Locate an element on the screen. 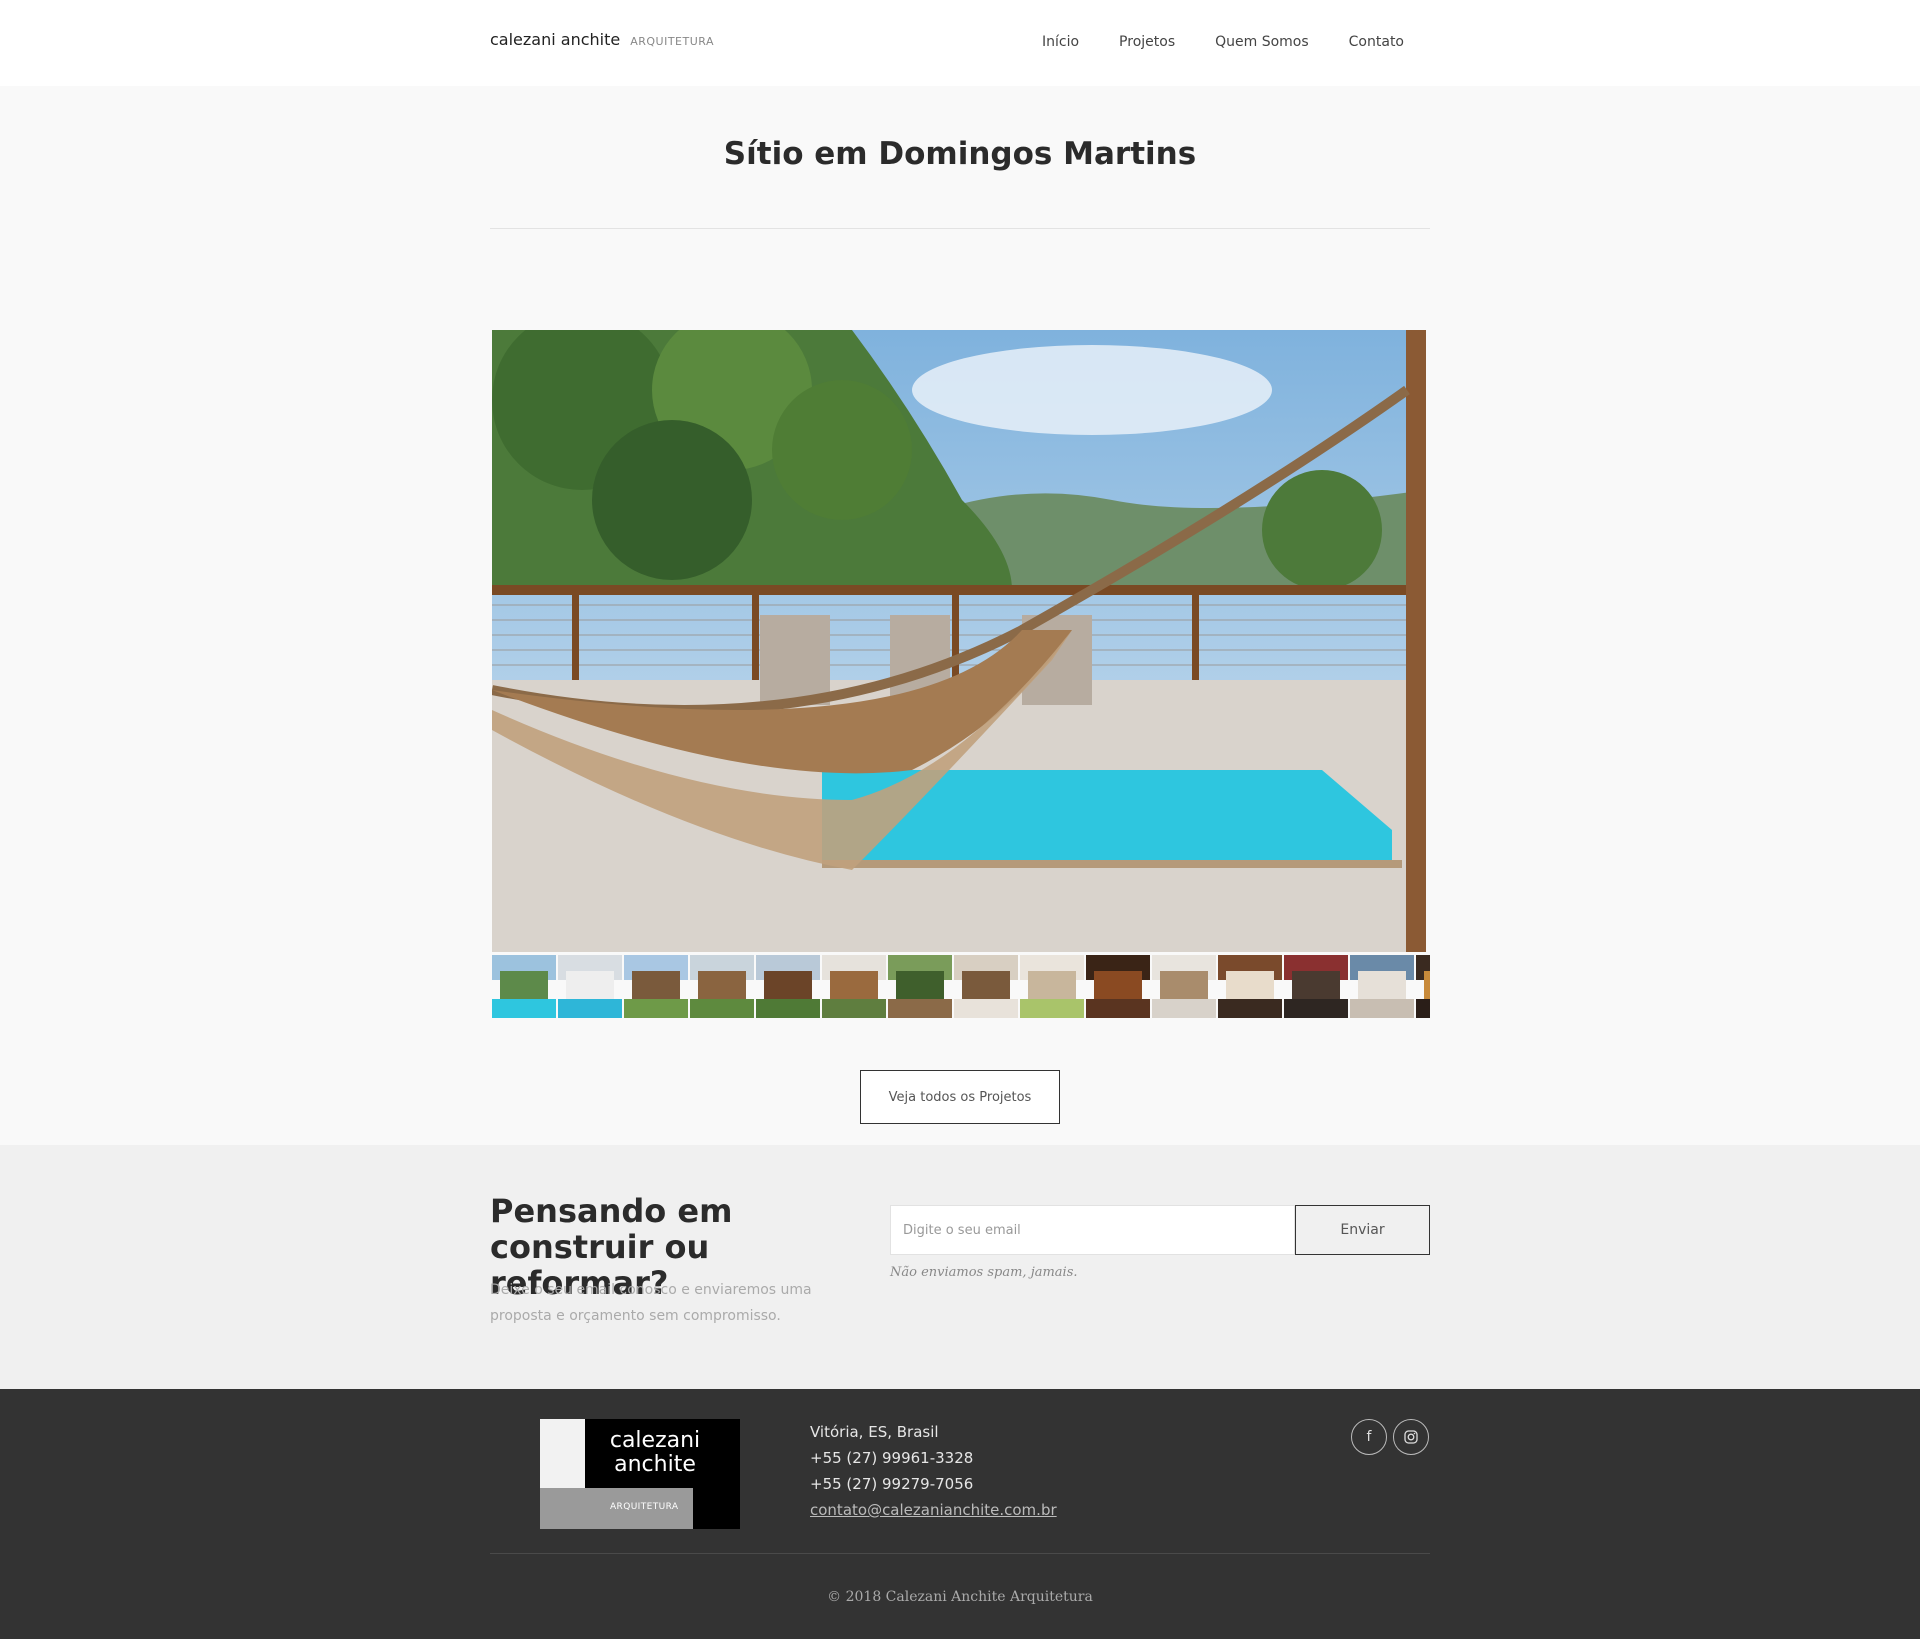 The image size is (1920, 1639). email-input is located at coordinates (1092, 1230).